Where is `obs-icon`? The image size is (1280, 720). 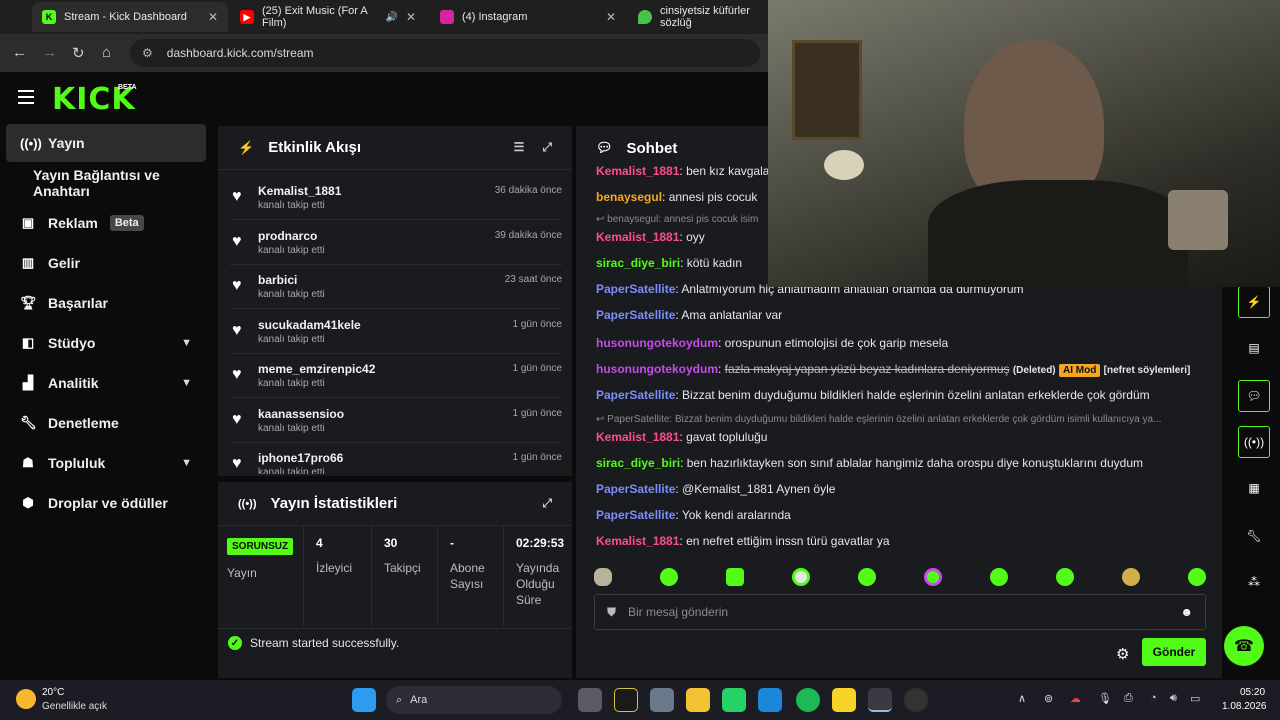 obs-icon is located at coordinates (916, 700).